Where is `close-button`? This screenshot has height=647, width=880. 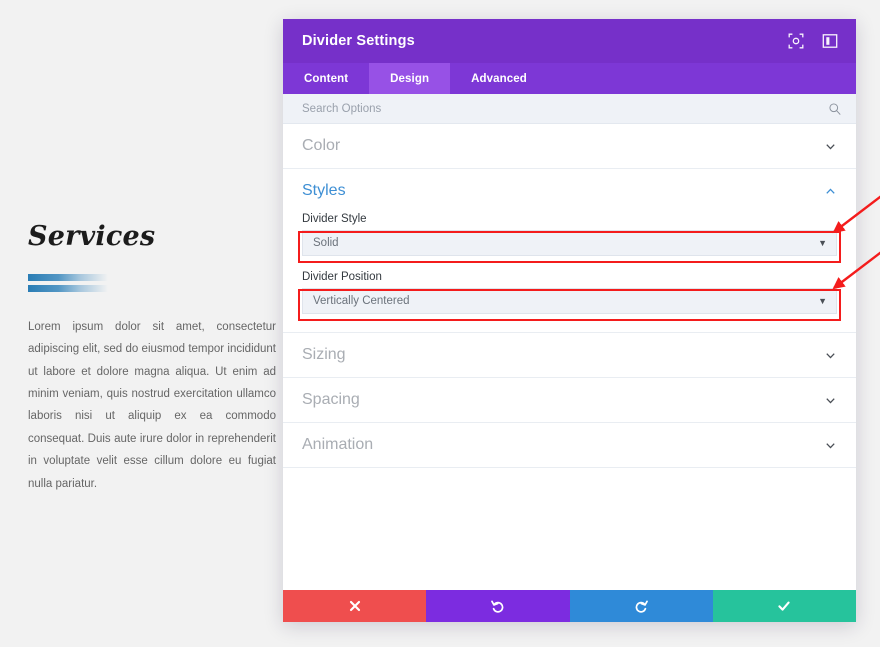 close-button is located at coordinates (355, 606).